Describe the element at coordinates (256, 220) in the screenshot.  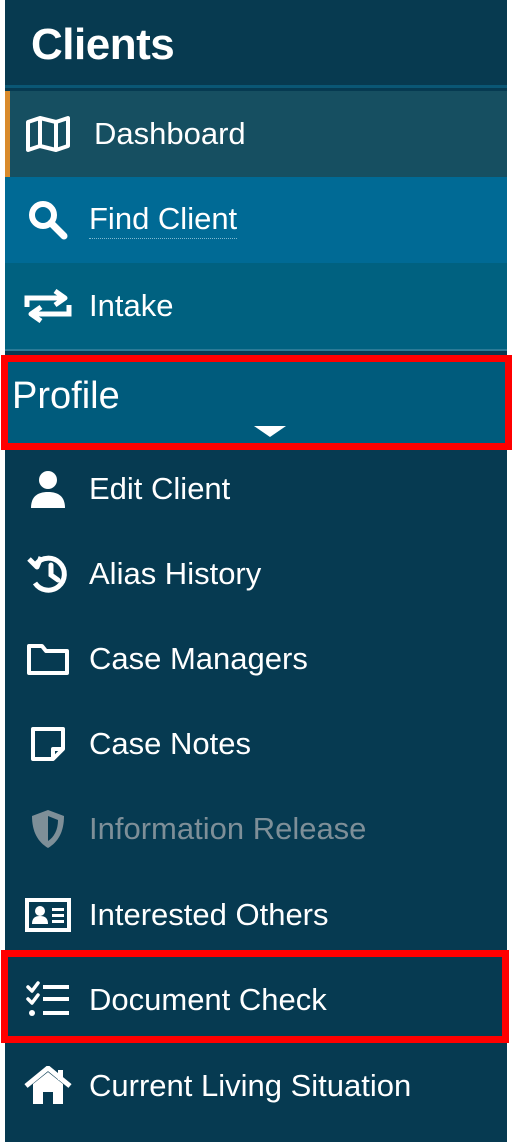
I see `sidebar-item-find-client: Find Client` at that location.